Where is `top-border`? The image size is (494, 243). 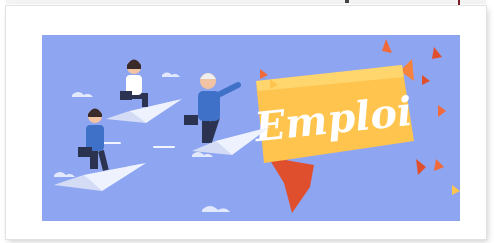 top-border is located at coordinates (246, 2).